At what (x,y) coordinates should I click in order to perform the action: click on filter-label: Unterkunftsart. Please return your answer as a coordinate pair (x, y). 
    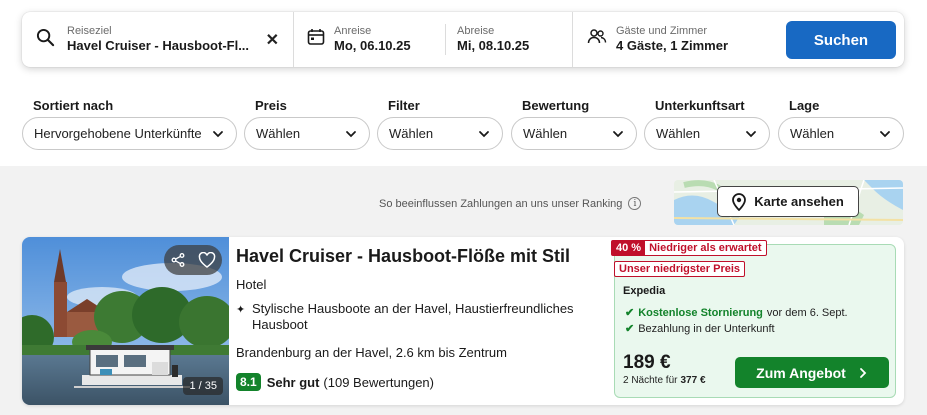
    Looking at the image, I should click on (700, 105).